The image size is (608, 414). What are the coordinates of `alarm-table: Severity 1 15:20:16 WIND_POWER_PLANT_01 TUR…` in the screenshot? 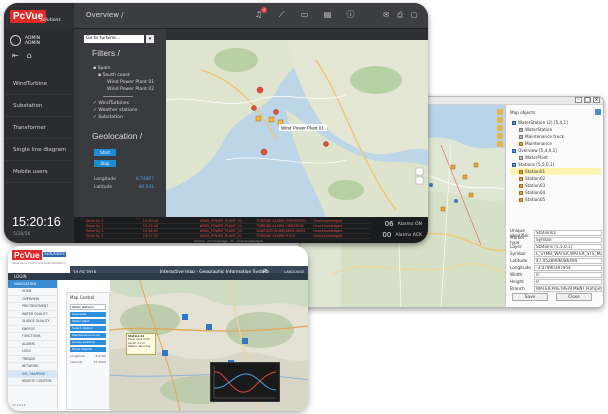 It's located at (228, 229).